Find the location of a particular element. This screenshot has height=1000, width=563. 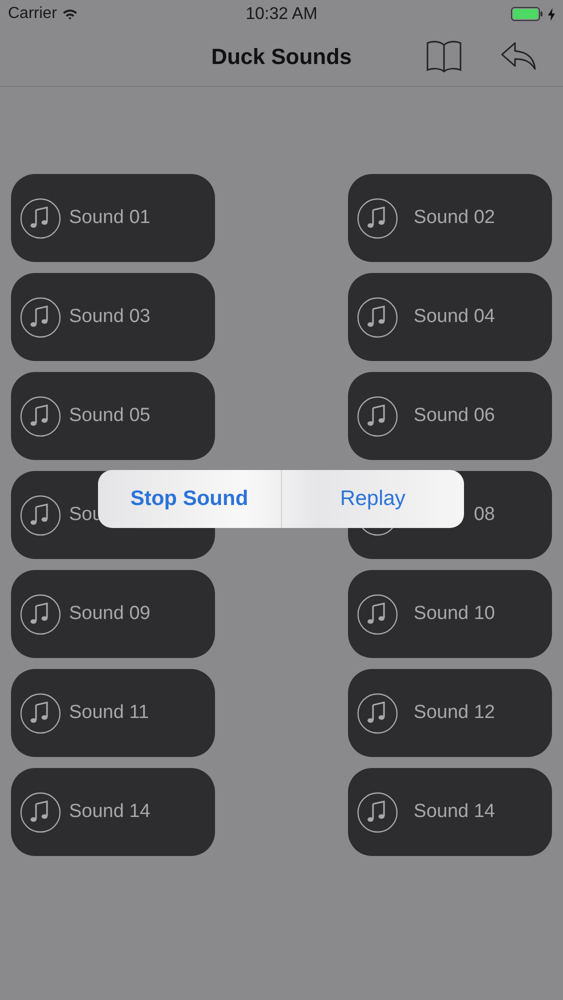

sound-button: Sound 09 is located at coordinates (113, 614).